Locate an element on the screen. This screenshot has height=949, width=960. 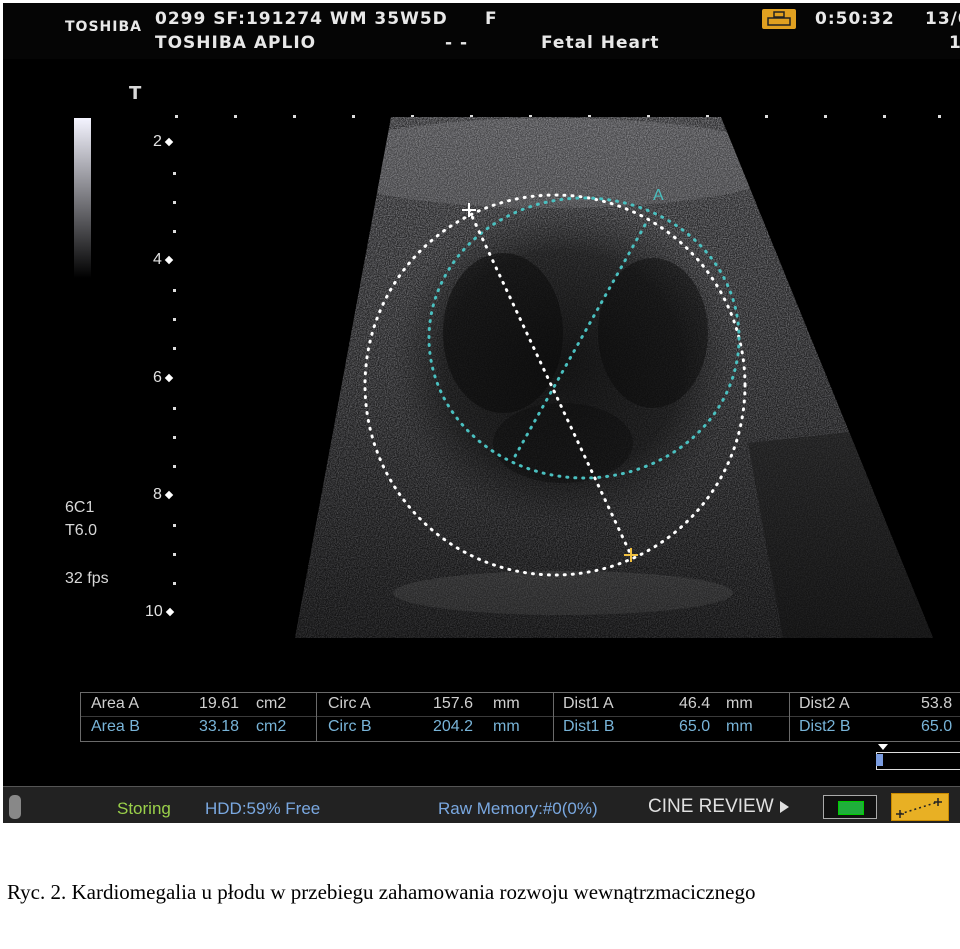
area-a-label: Area A is located at coordinates (115, 703).